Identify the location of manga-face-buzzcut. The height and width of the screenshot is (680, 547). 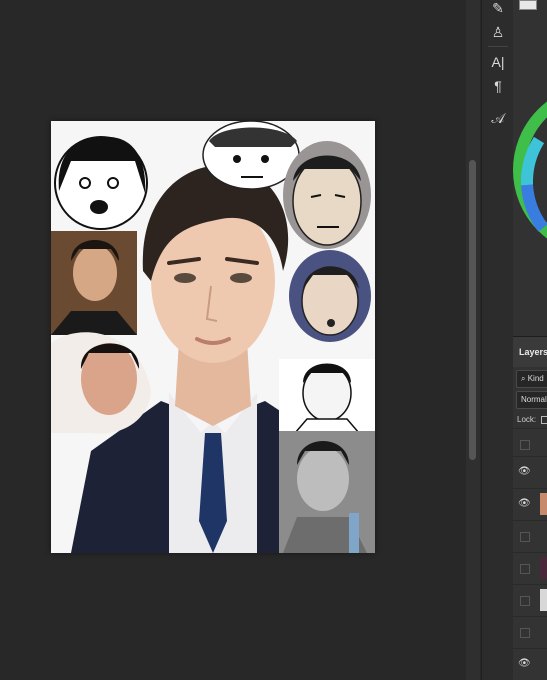
(327, 195).